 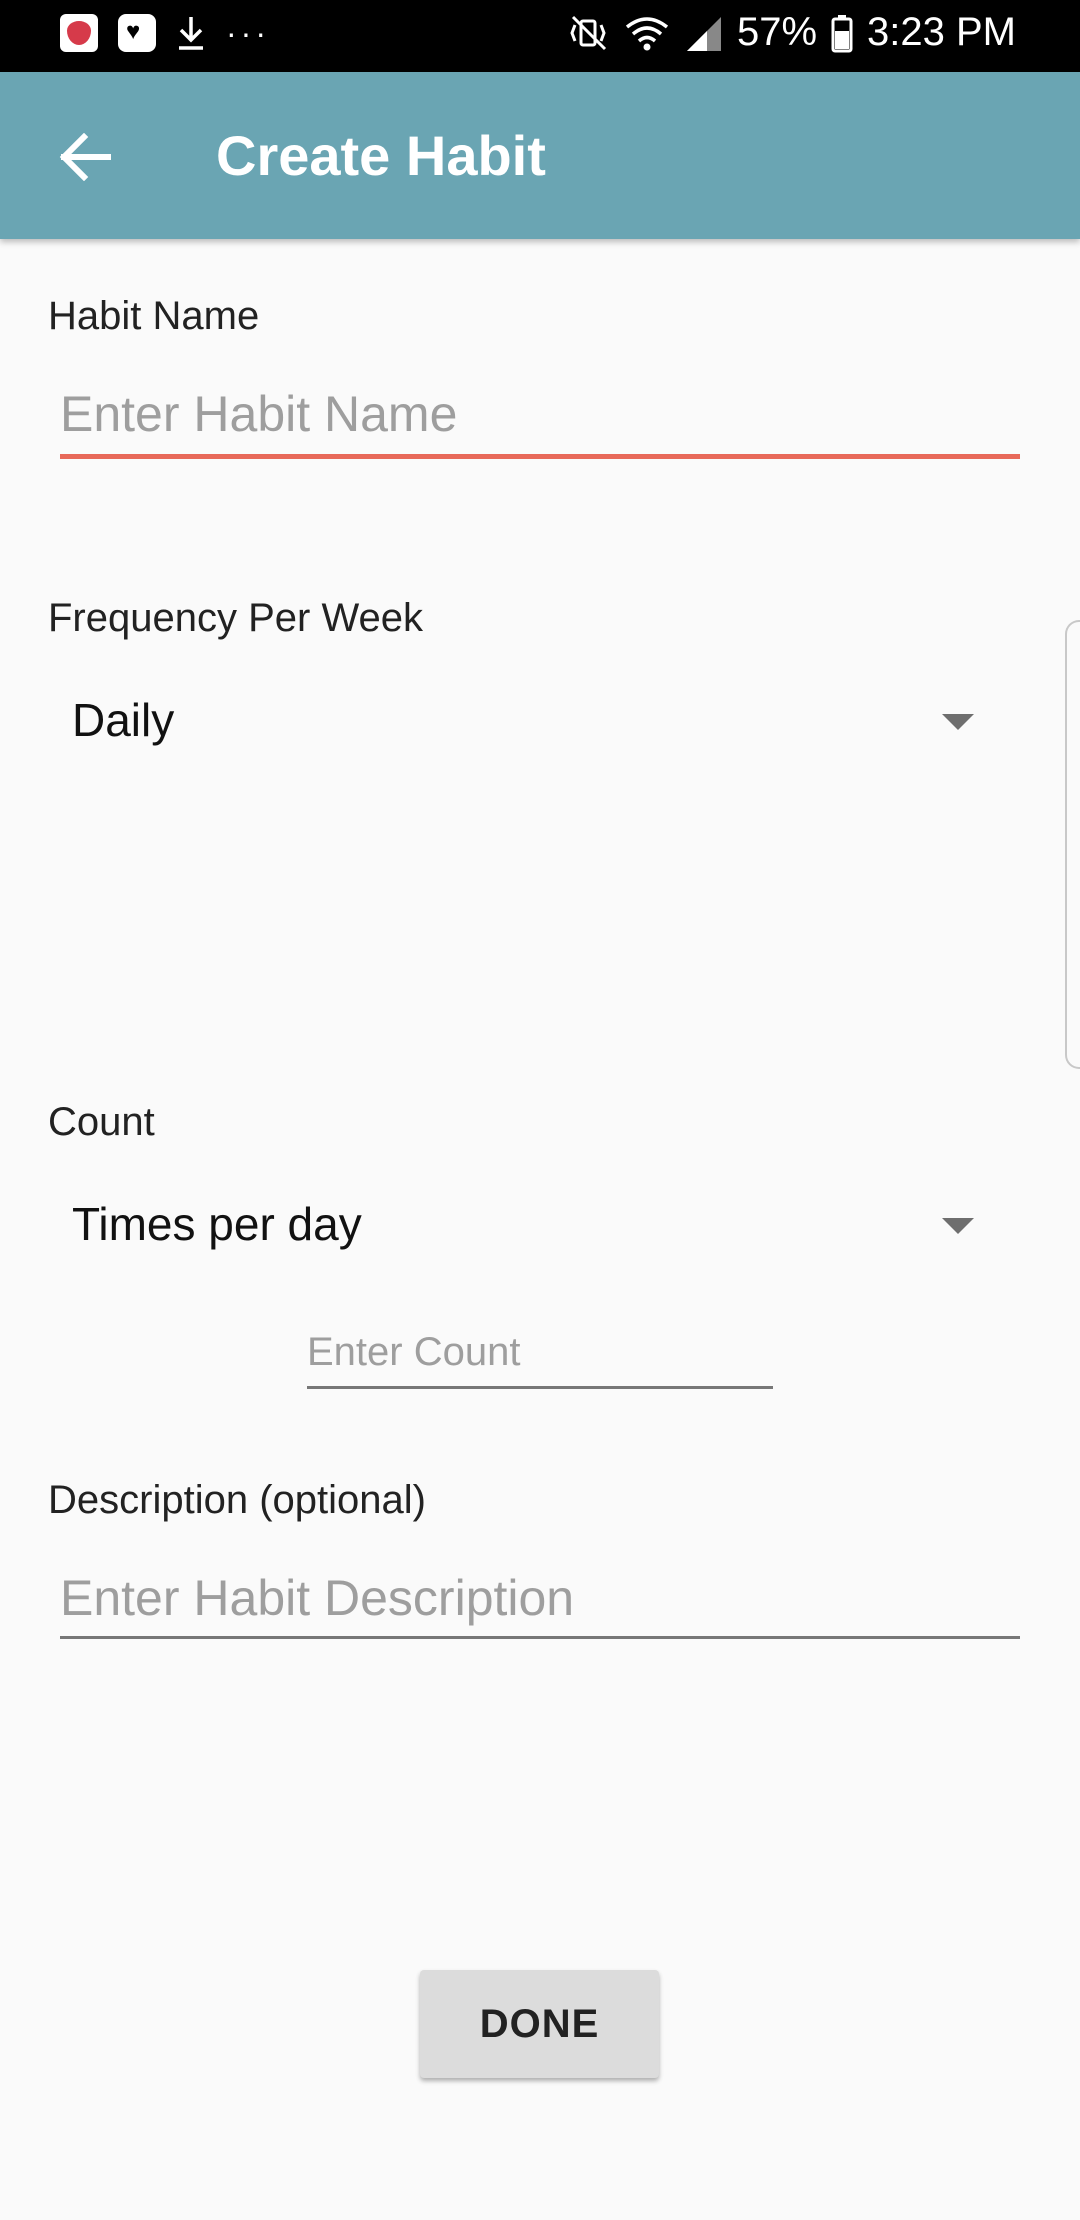 What do you see at coordinates (248, 32) in the screenshot?
I see `more-dots-icon: ···` at bounding box center [248, 32].